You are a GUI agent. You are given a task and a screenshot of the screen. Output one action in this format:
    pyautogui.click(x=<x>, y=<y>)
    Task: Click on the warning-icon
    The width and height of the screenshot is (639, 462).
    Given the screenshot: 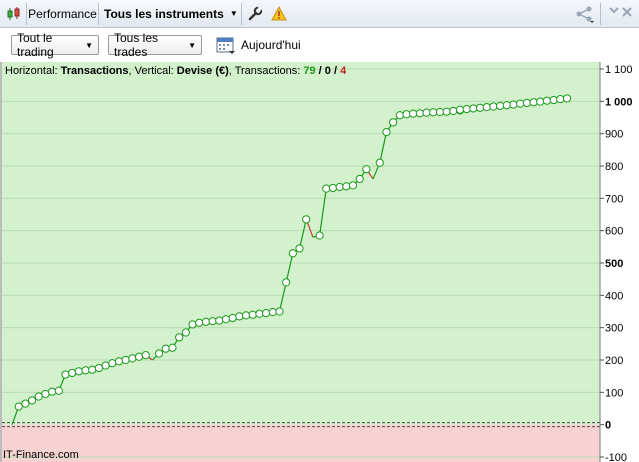 What is the action you would take?
    pyautogui.click(x=279, y=13)
    